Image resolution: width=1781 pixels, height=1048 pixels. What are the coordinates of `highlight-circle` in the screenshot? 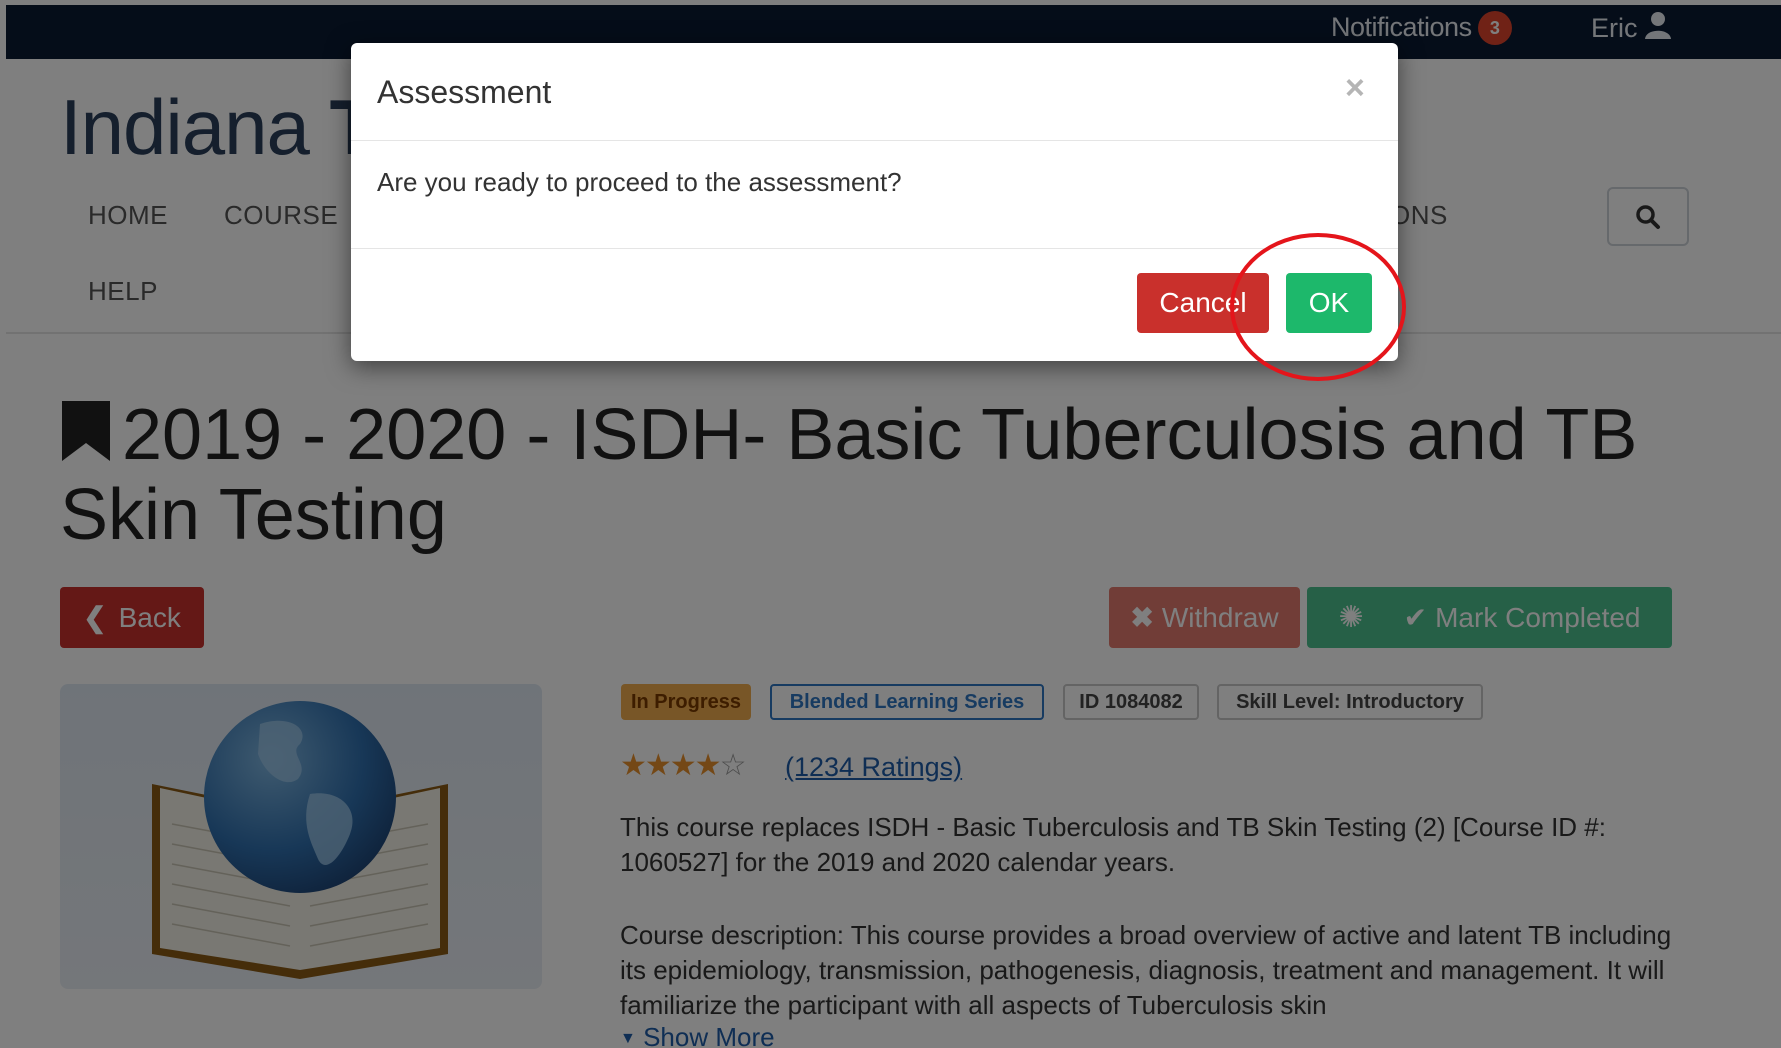 It's located at (1318, 307).